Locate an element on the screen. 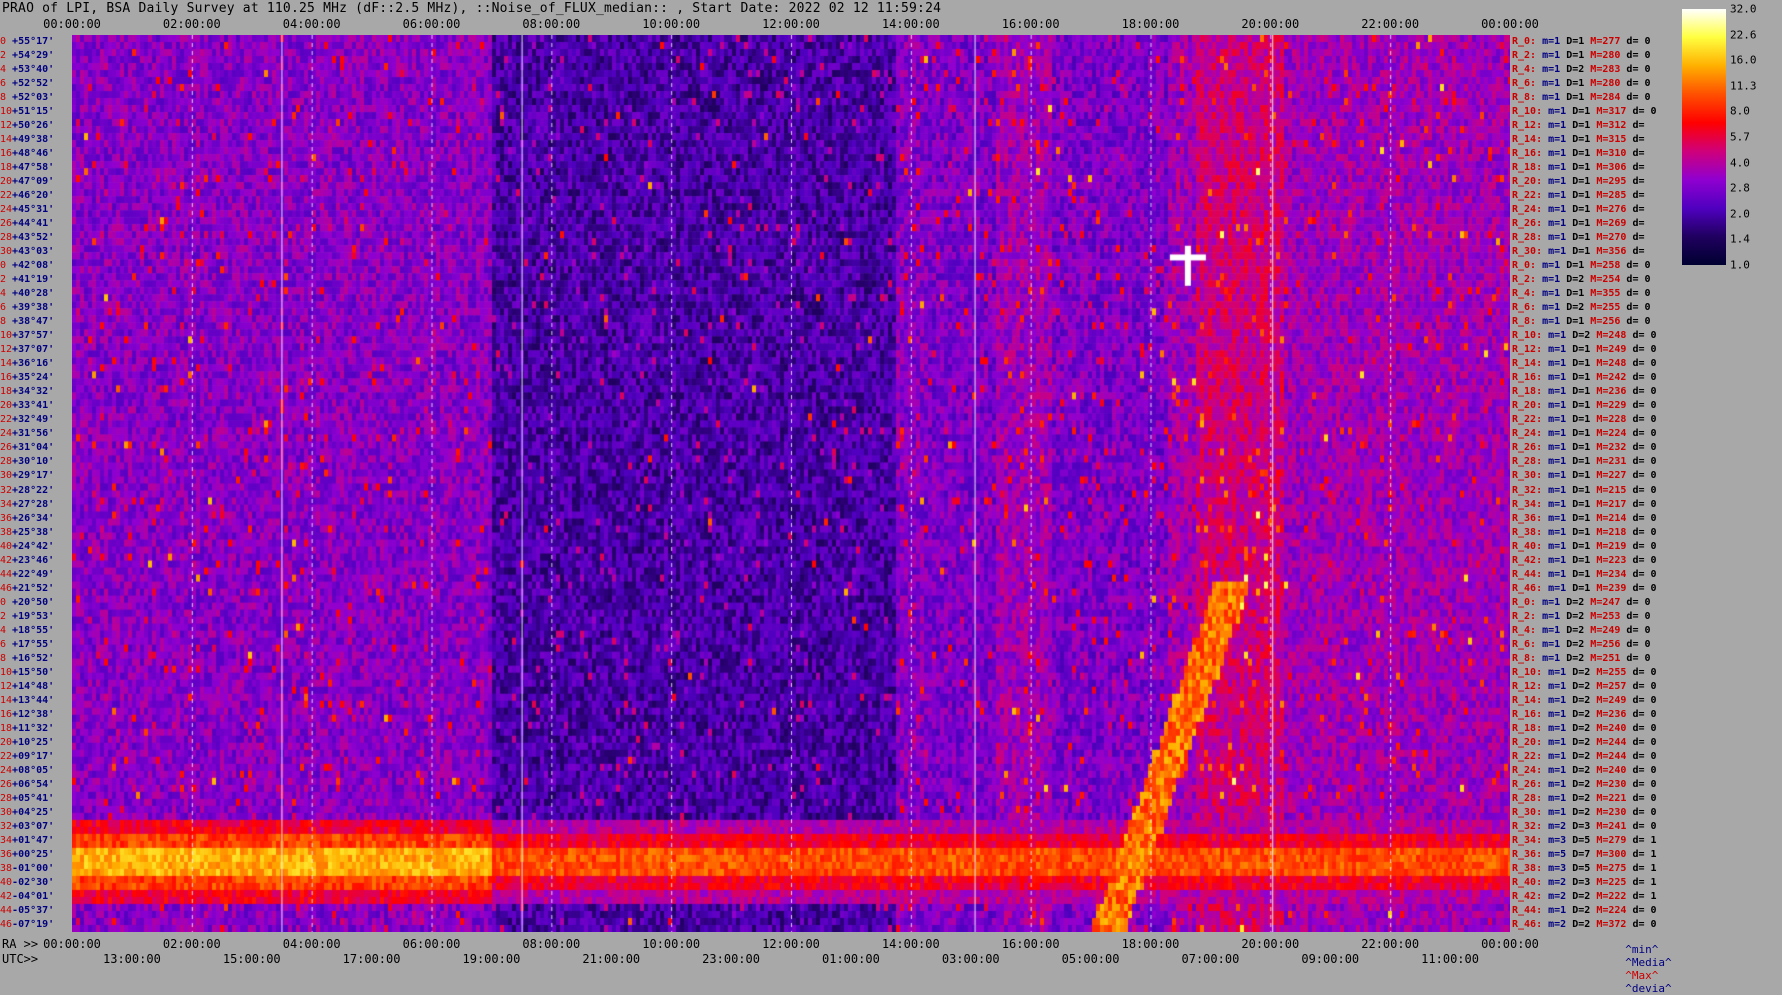 The height and width of the screenshot is (995, 1782). row-stat: R_6: m=1 D=2 M=255 d= 0 is located at coordinates (1581, 308).